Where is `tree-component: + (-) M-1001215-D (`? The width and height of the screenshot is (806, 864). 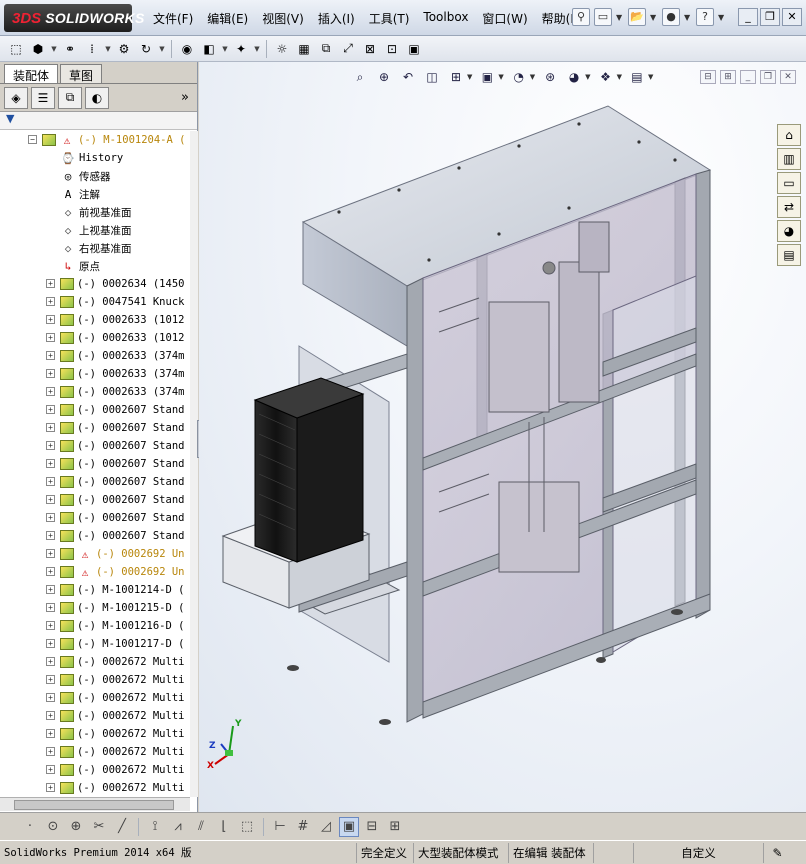 tree-component: + (-) M-1001215-D ( is located at coordinates (95, 608).